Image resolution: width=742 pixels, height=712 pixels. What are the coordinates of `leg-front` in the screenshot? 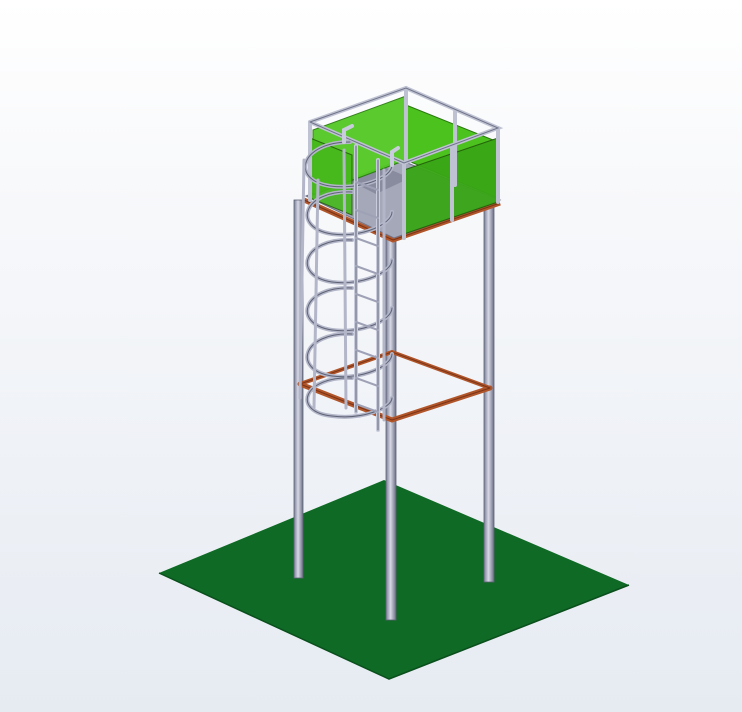 It's located at (391, 429).